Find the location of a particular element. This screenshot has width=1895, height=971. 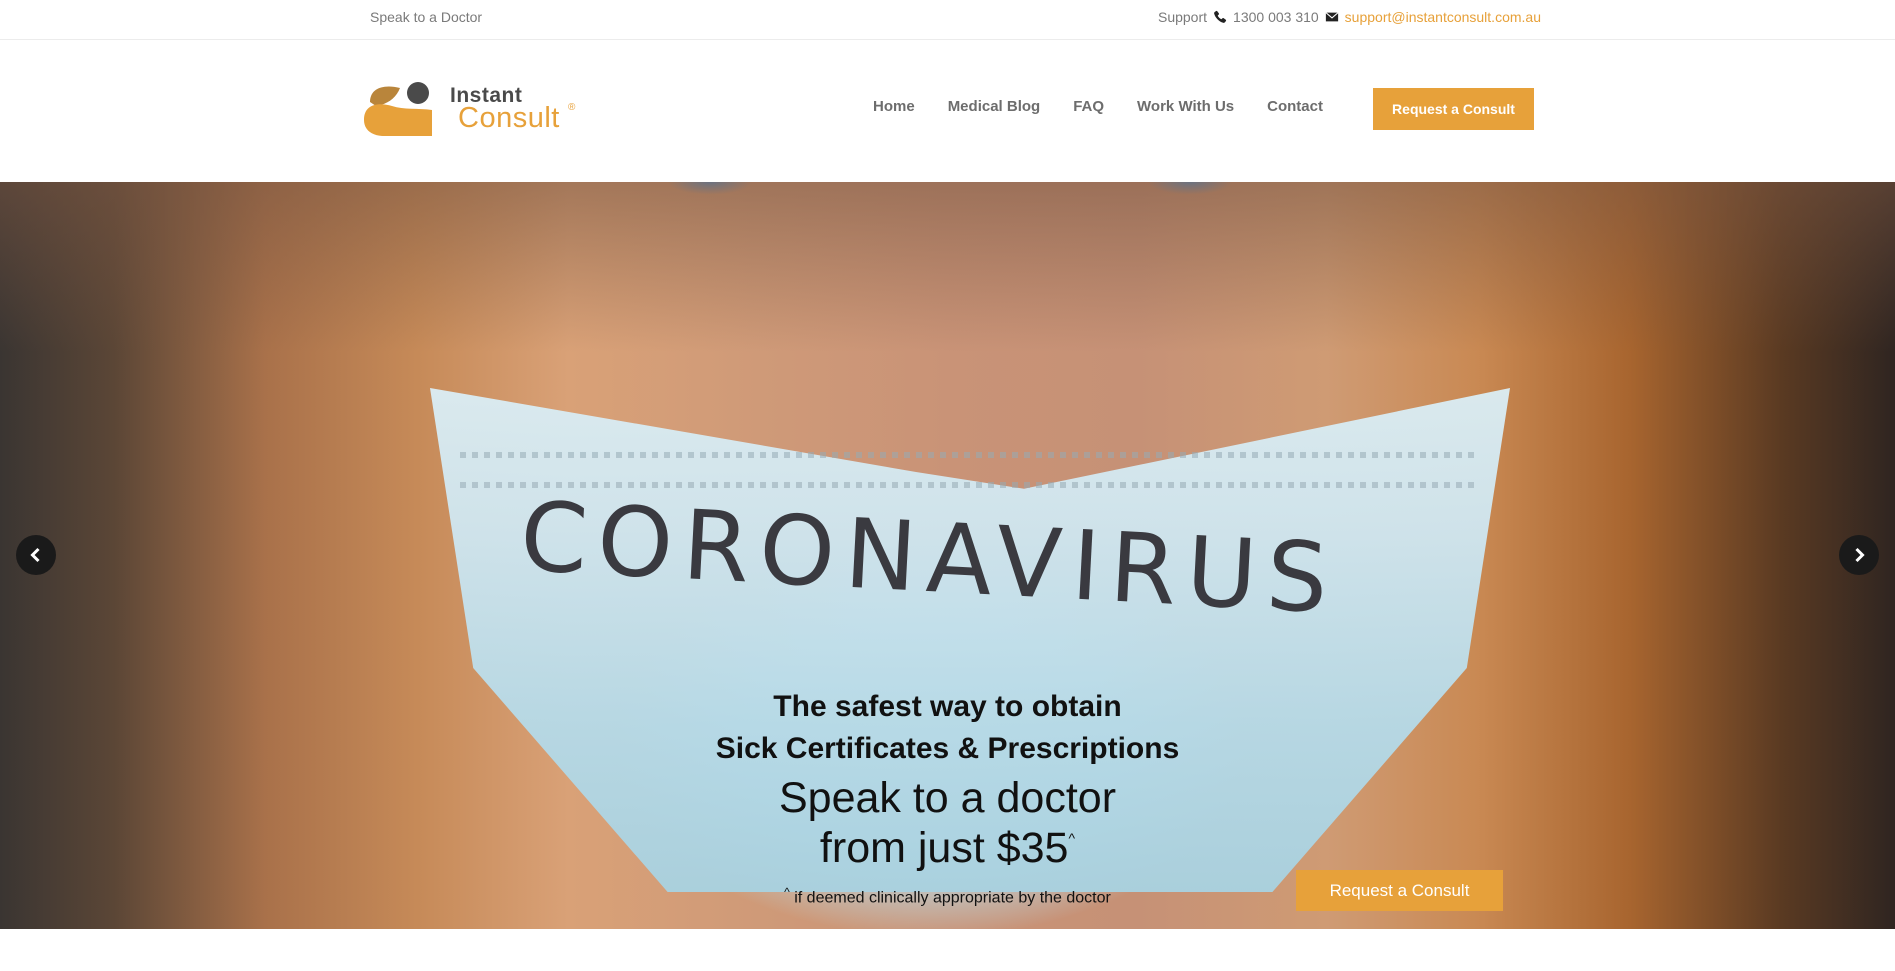

envelope-icon is located at coordinates (1332, 17).